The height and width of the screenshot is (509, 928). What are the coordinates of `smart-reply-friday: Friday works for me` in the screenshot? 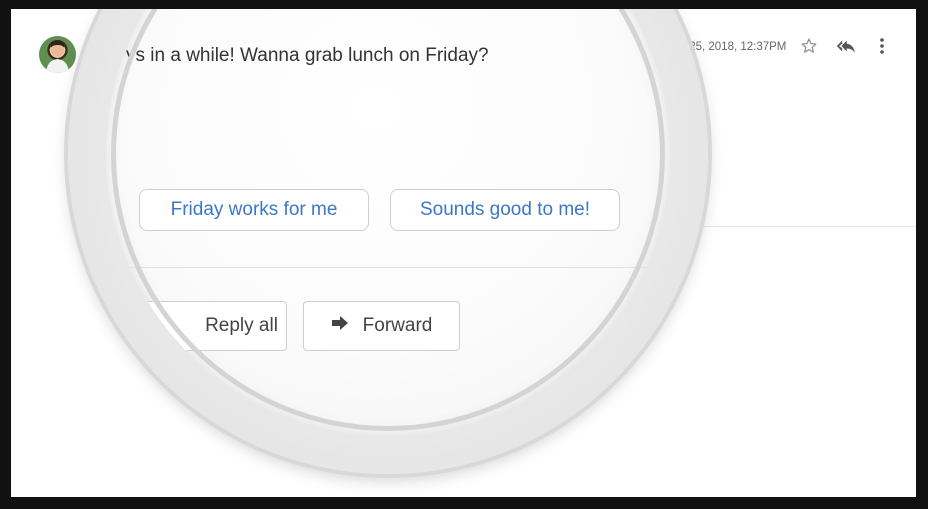 It's located at (254, 210).